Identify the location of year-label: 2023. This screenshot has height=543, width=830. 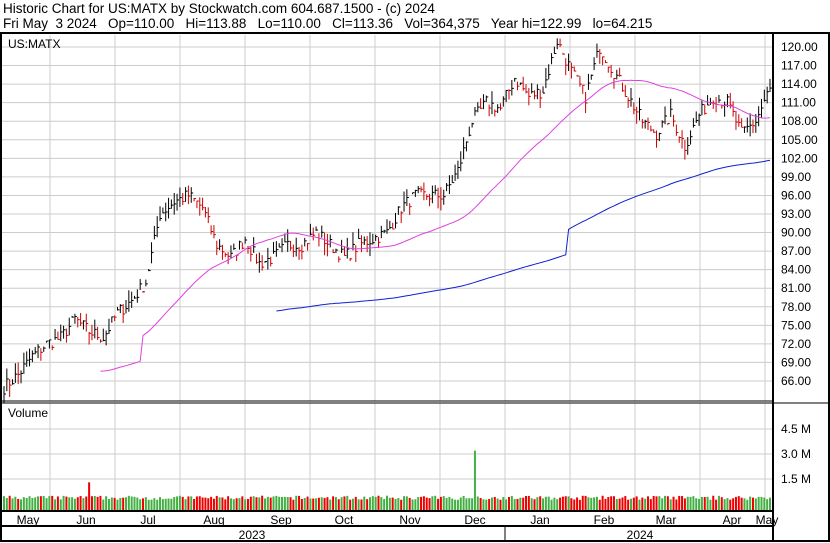
(252, 535).